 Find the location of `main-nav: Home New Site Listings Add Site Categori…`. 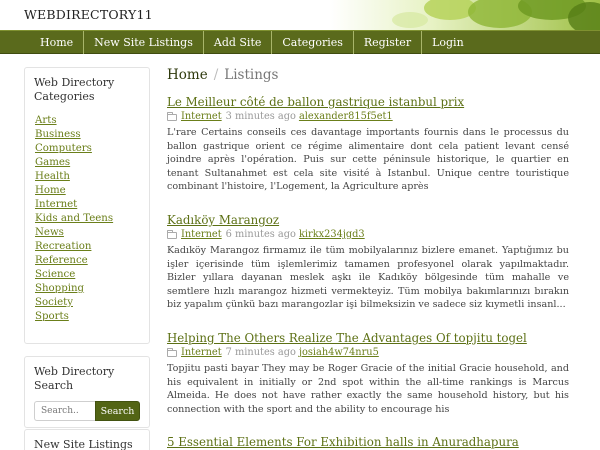

main-nav: Home New Site Listings Add Site Categori… is located at coordinates (300, 42).